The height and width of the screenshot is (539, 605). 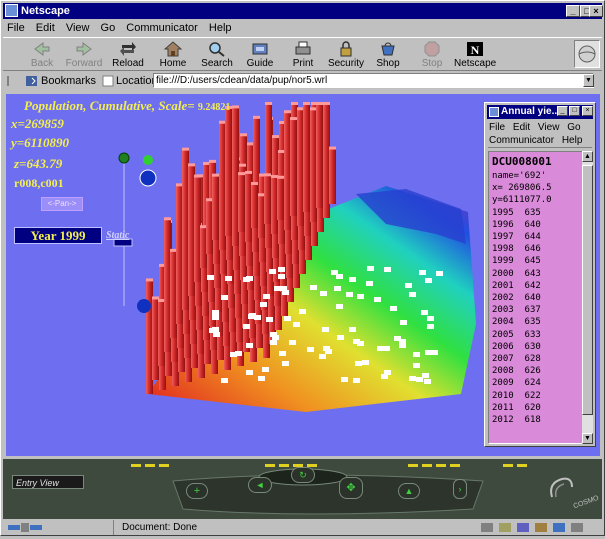 What do you see at coordinates (409, 491) in the screenshot?
I see `nav-seek-button: ▲` at bounding box center [409, 491].